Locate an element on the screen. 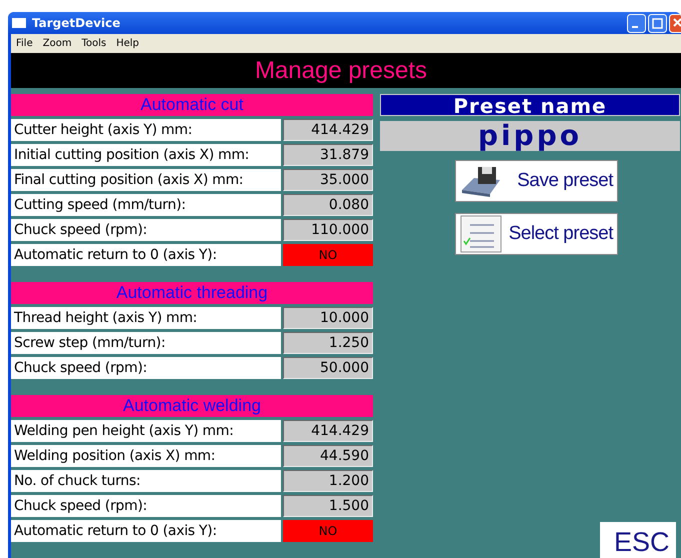  value-field: 50.000 is located at coordinates (328, 368).